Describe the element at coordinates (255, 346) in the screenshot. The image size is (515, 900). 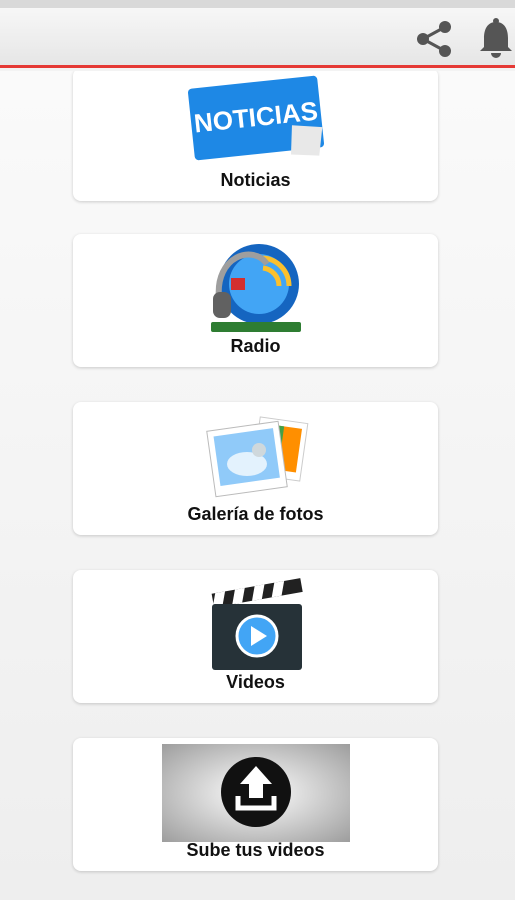
I see `menu-item-label: Radio` at that location.